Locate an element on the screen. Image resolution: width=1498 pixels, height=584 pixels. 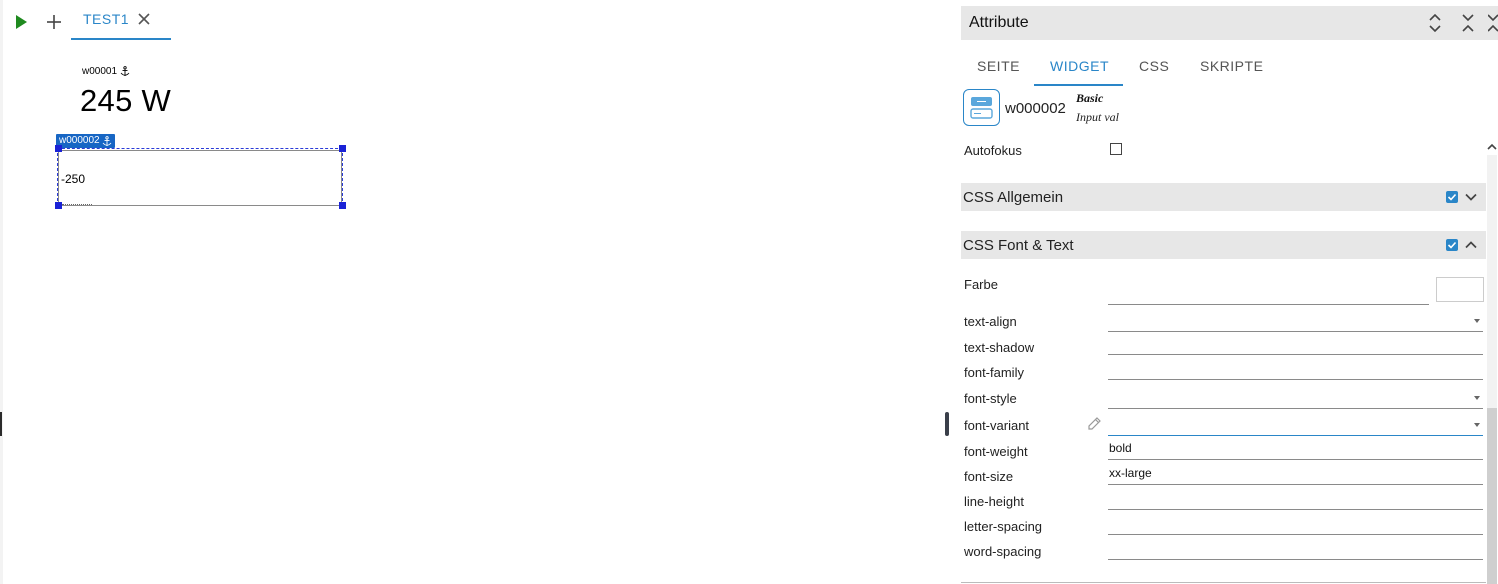
collapse-close-icon is located at coordinates (1493, 23).